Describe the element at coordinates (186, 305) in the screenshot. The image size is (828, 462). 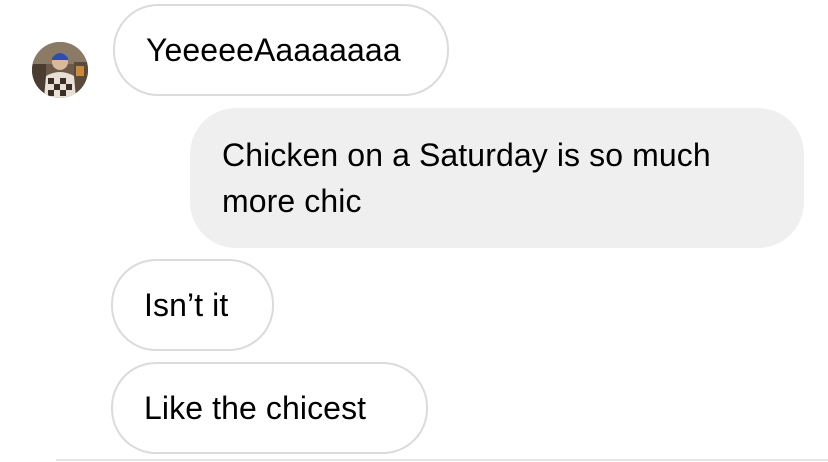
I see `message-text: Isn’t it` at that location.